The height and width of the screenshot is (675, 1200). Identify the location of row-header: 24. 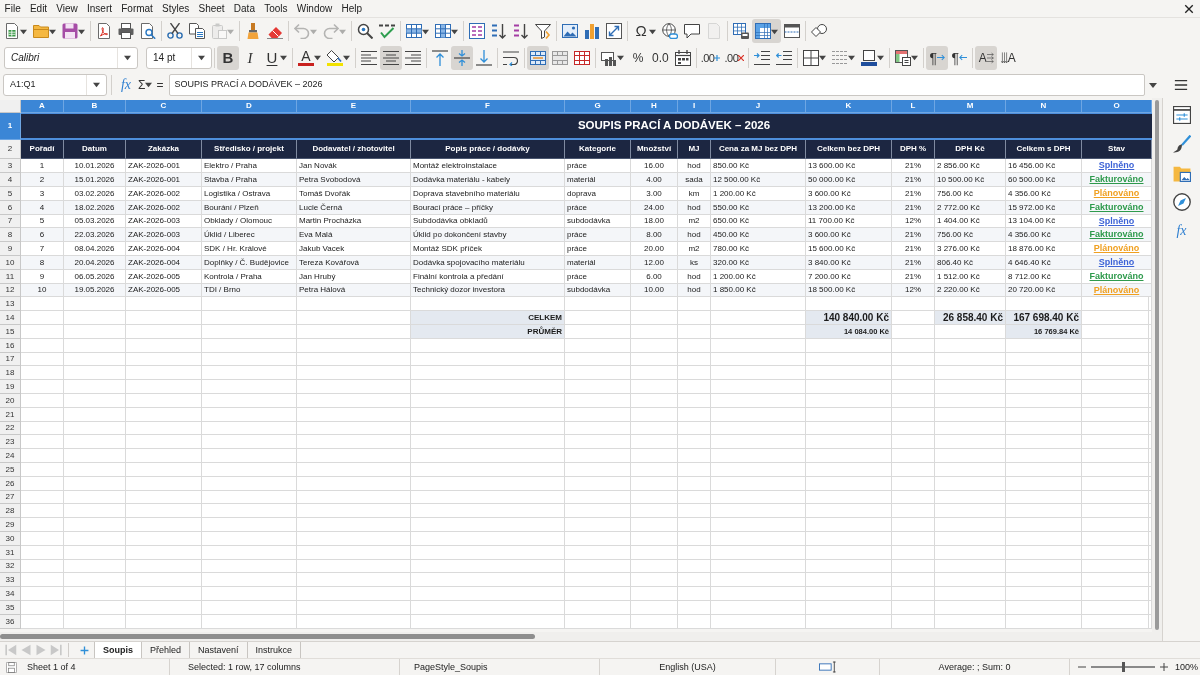
(10, 456).